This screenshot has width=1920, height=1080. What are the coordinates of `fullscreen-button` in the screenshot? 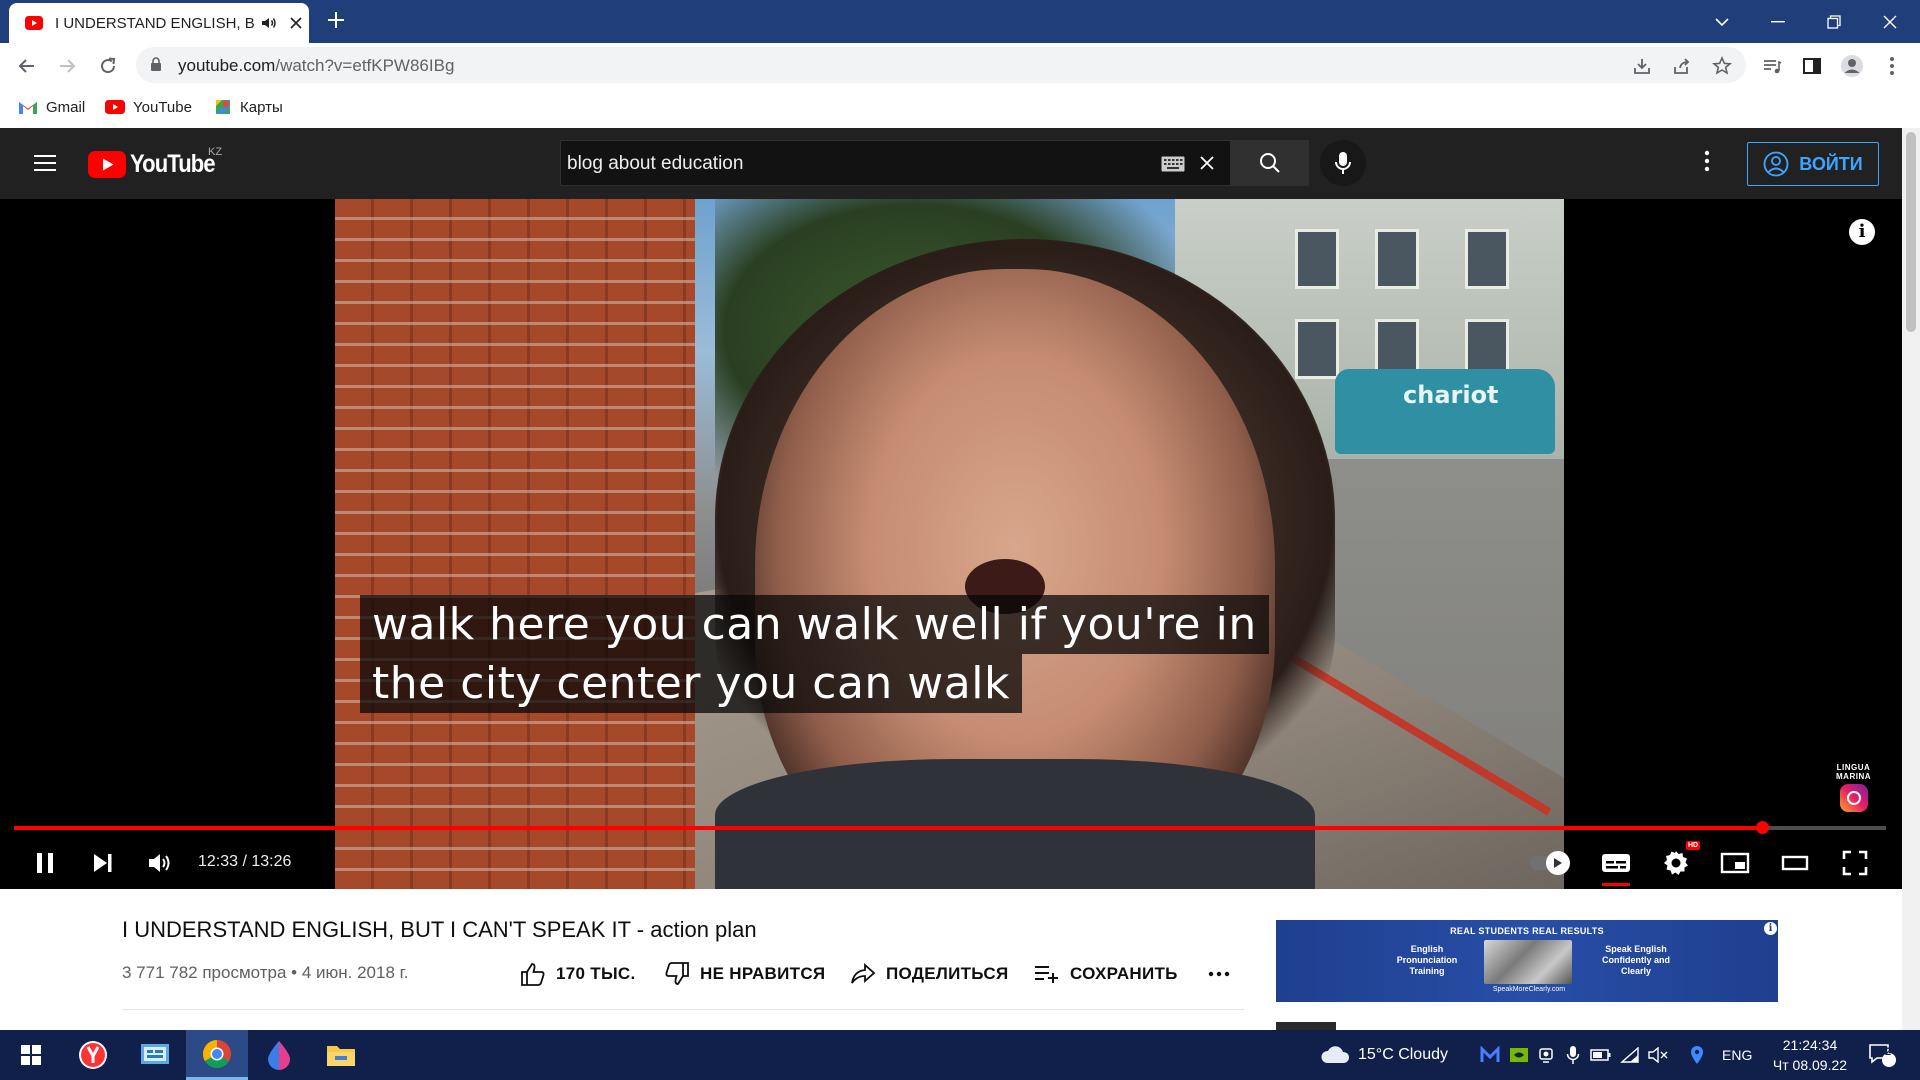 It's located at (1855, 863).